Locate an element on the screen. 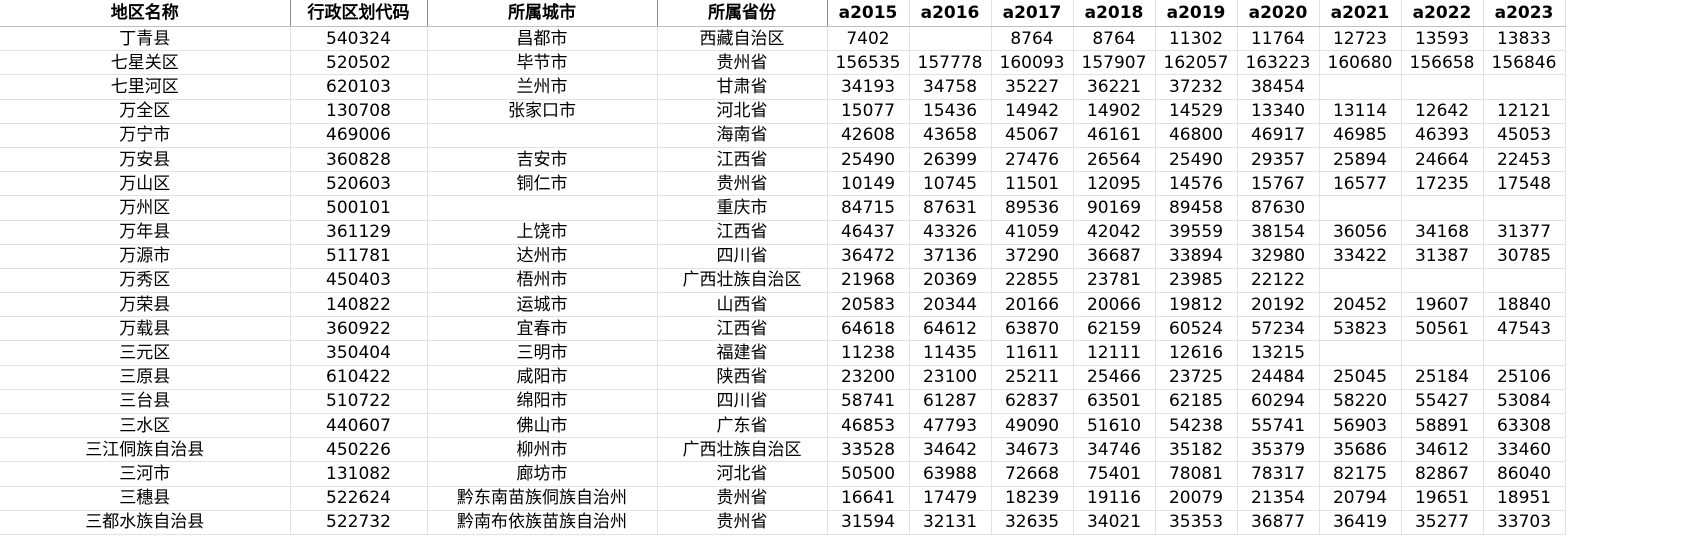 The width and height of the screenshot is (1686, 552). table-cell: 佛山市 is located at coordinates (542, 426).